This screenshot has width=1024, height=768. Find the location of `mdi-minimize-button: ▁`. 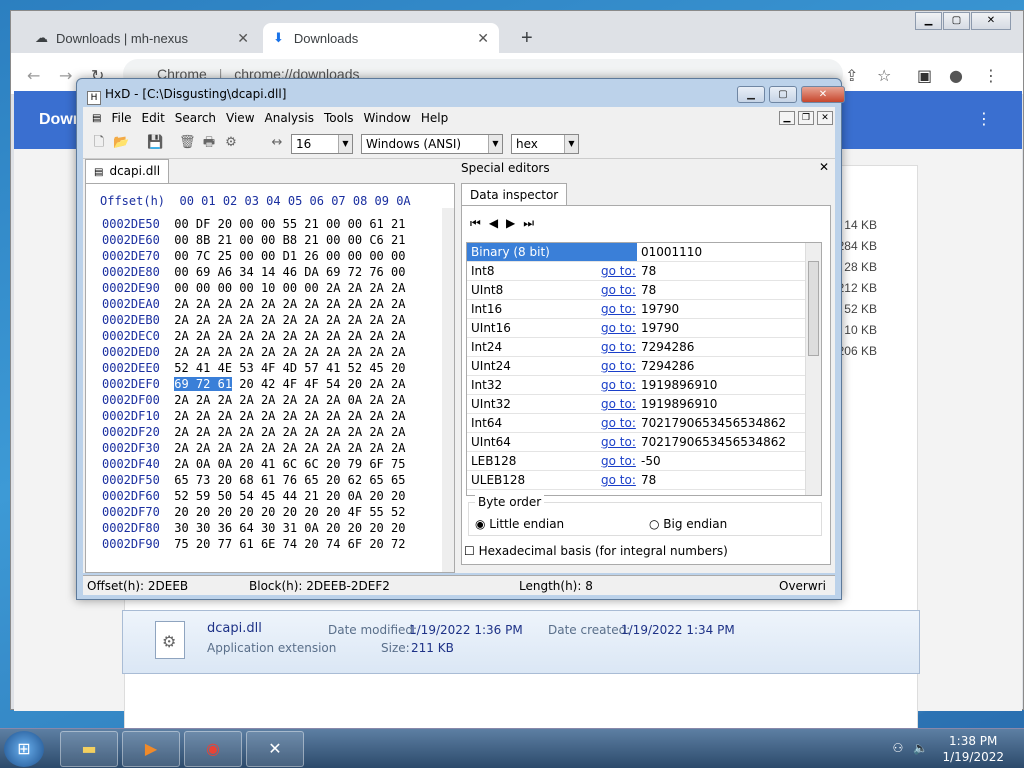

mdi-minimize-button: ▁ is located at coordinates (787, 118).